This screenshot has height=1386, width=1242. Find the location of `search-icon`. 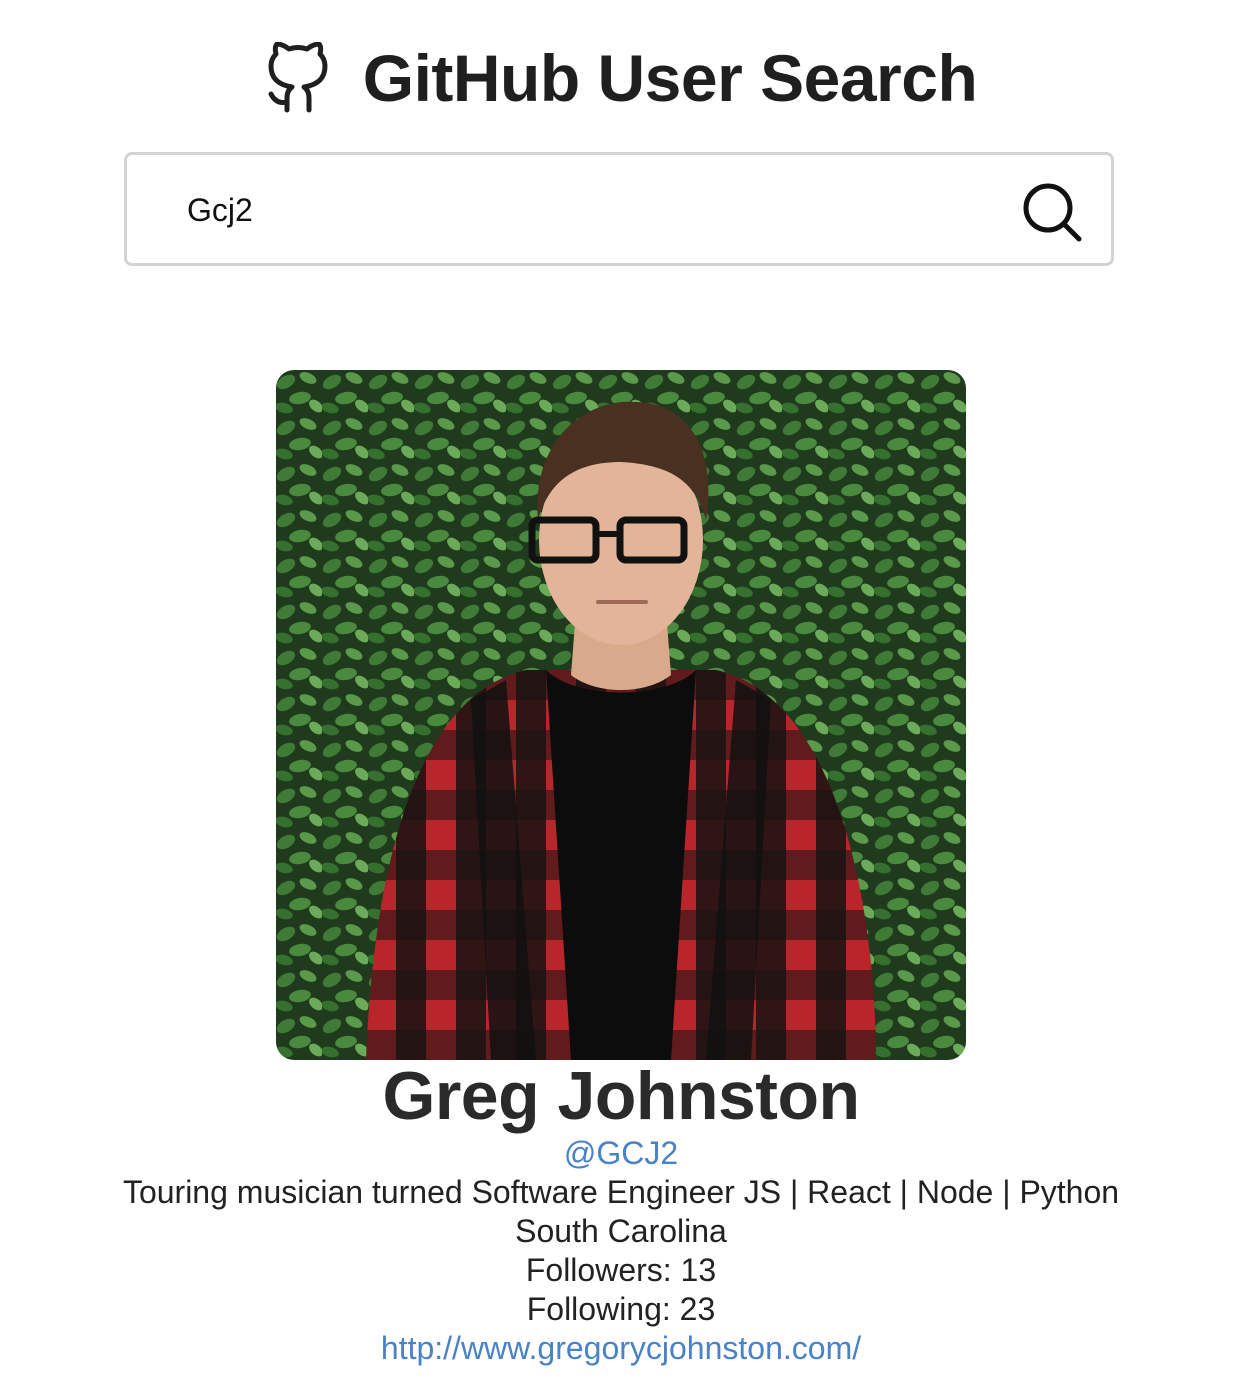

search-icon is located at coordinates (1052, 212).